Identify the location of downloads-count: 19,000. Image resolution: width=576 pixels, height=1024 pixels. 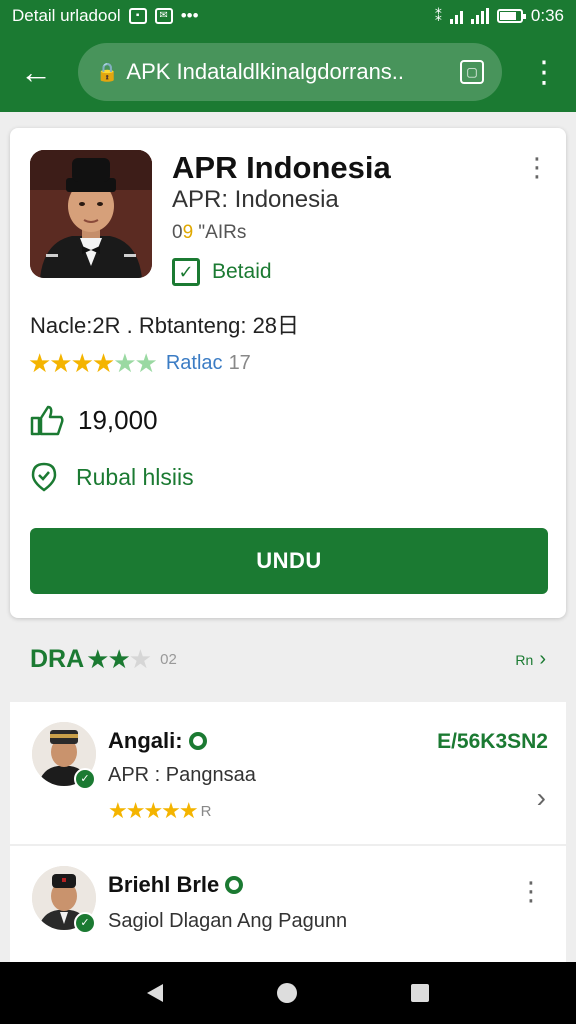
(118, 419).